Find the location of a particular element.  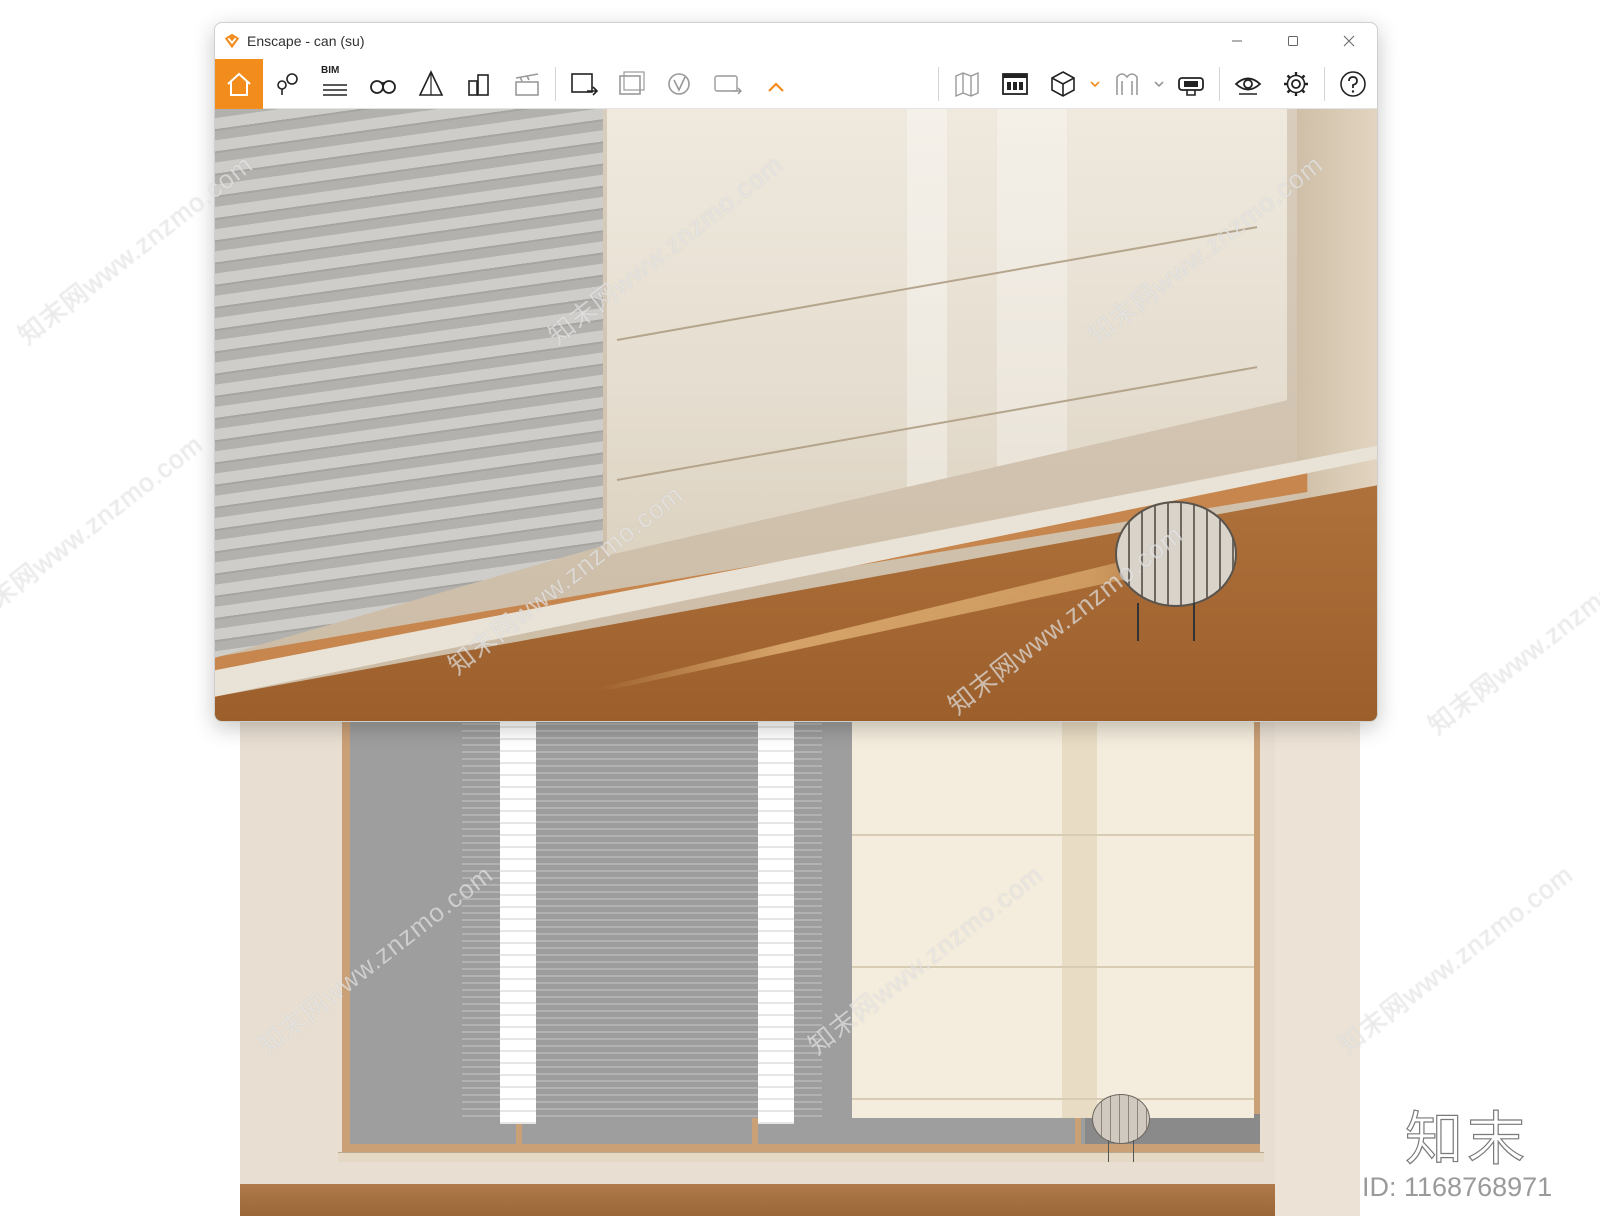

main-toolbar: BIM is located at coordinates (796, 83).